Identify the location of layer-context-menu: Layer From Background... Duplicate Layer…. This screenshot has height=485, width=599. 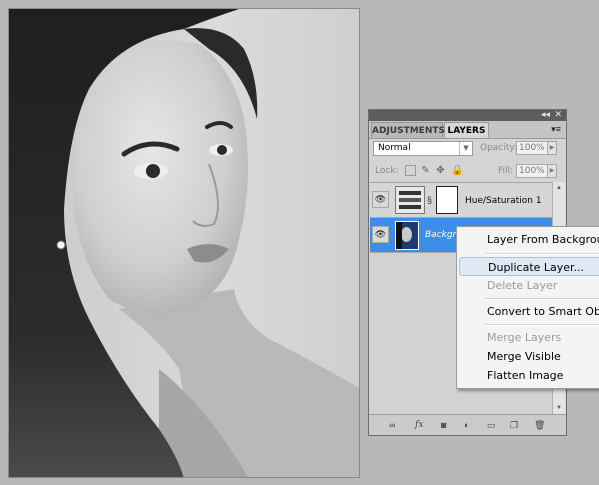
(527, 307).